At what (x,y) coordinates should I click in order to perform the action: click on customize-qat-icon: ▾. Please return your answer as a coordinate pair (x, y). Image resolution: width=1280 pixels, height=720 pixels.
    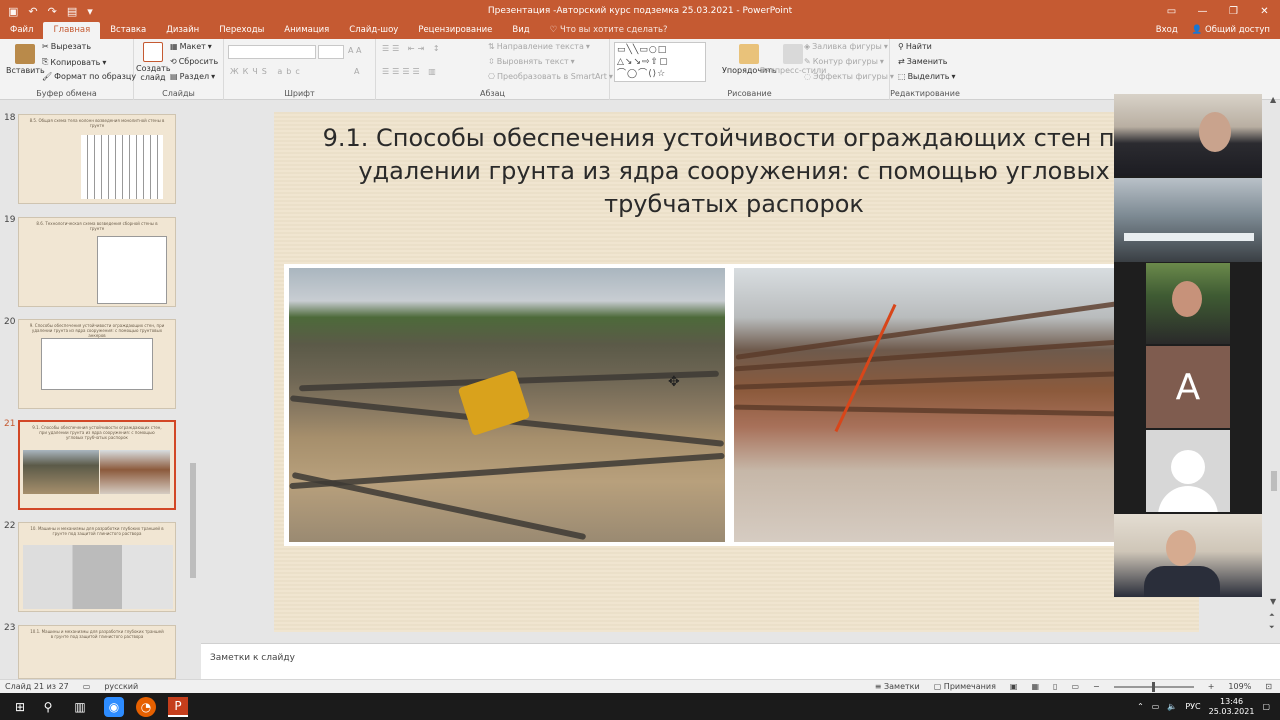
    Looking at the image, I should click on (90, 11).